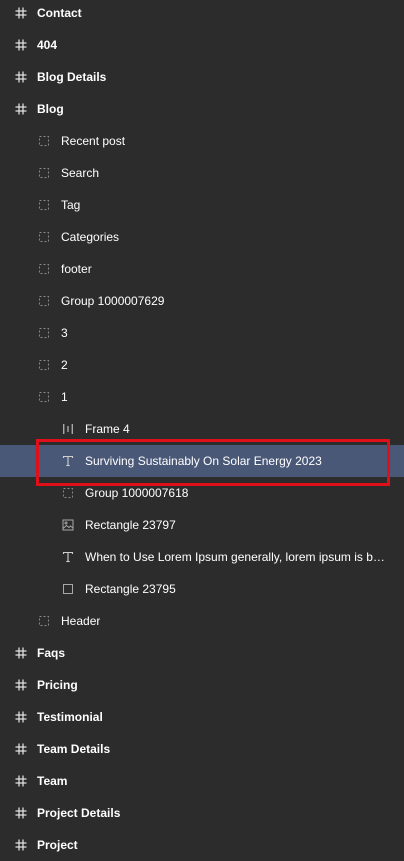  Describe the element at coordinates (202, 685) in the screenshot. I see `layer-row-pricing: Pricing` at that location.